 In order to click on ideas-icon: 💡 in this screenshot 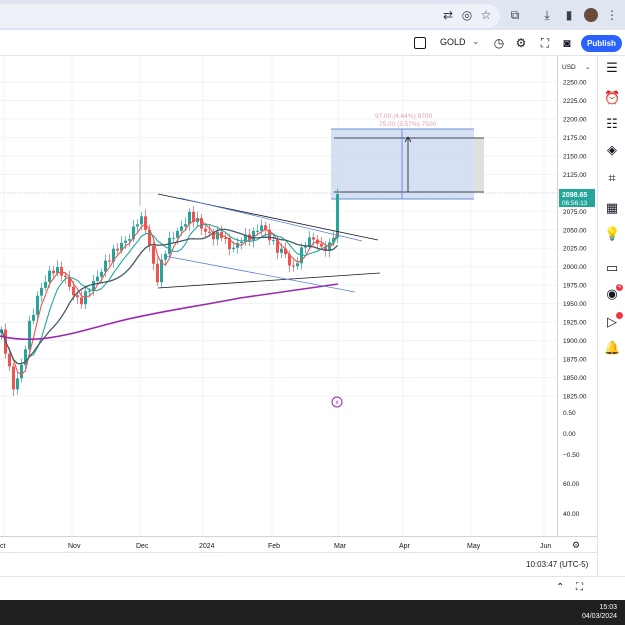, I will do `click(612, 234)`.